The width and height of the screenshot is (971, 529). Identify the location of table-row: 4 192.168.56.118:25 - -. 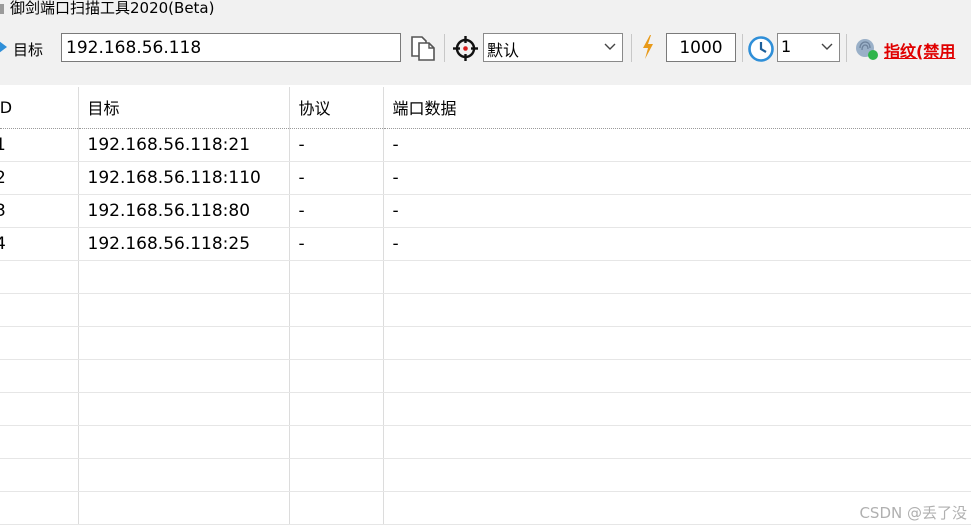
(485, 244).